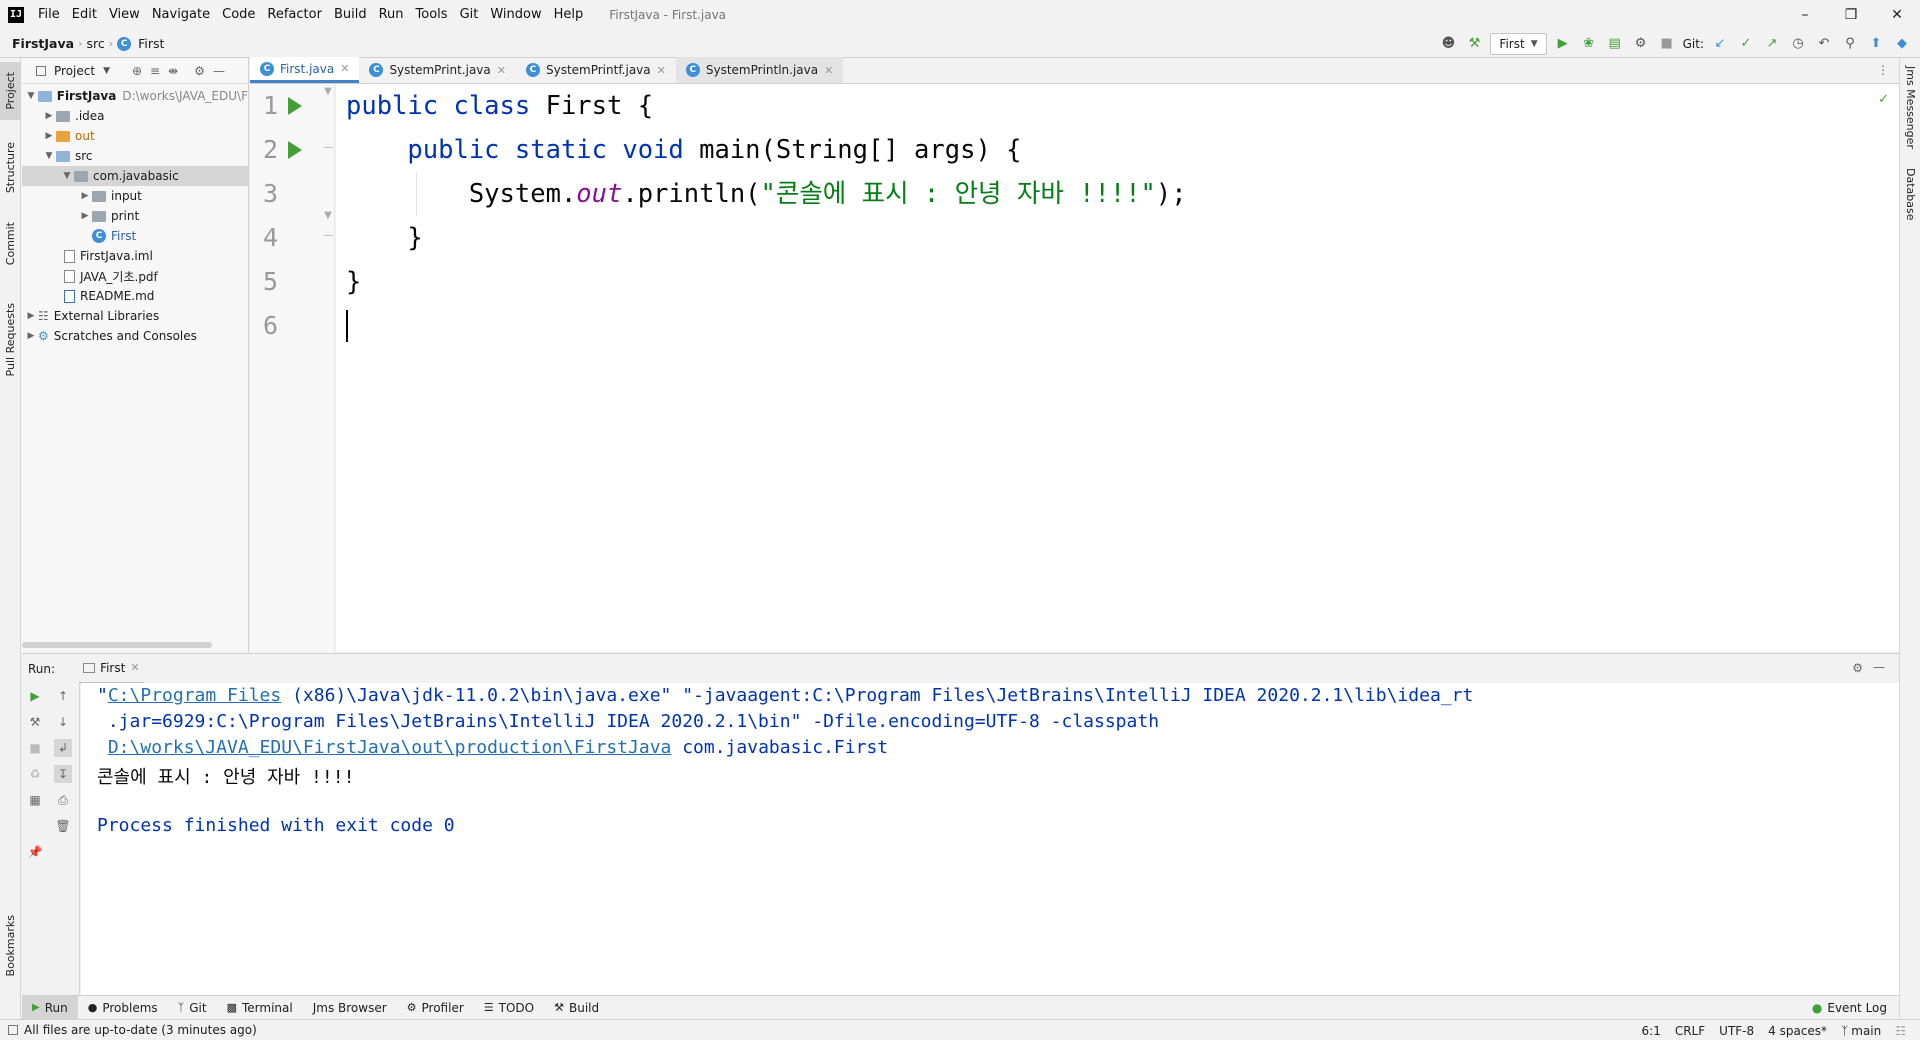 The width and height of the screenshot is (1920, 1040). I want to click on tab-systemprintf-java: C SystemPrintf.java ✕, so click(596, 70).